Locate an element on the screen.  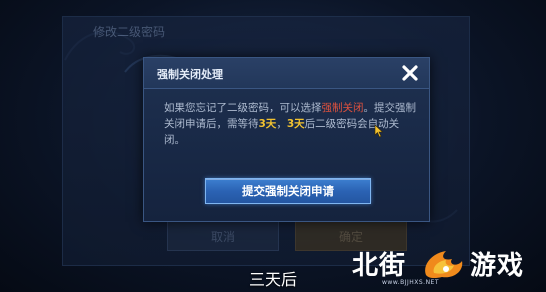
dialog-header: 强制关闭处理 is located at coordinates (286, 73).